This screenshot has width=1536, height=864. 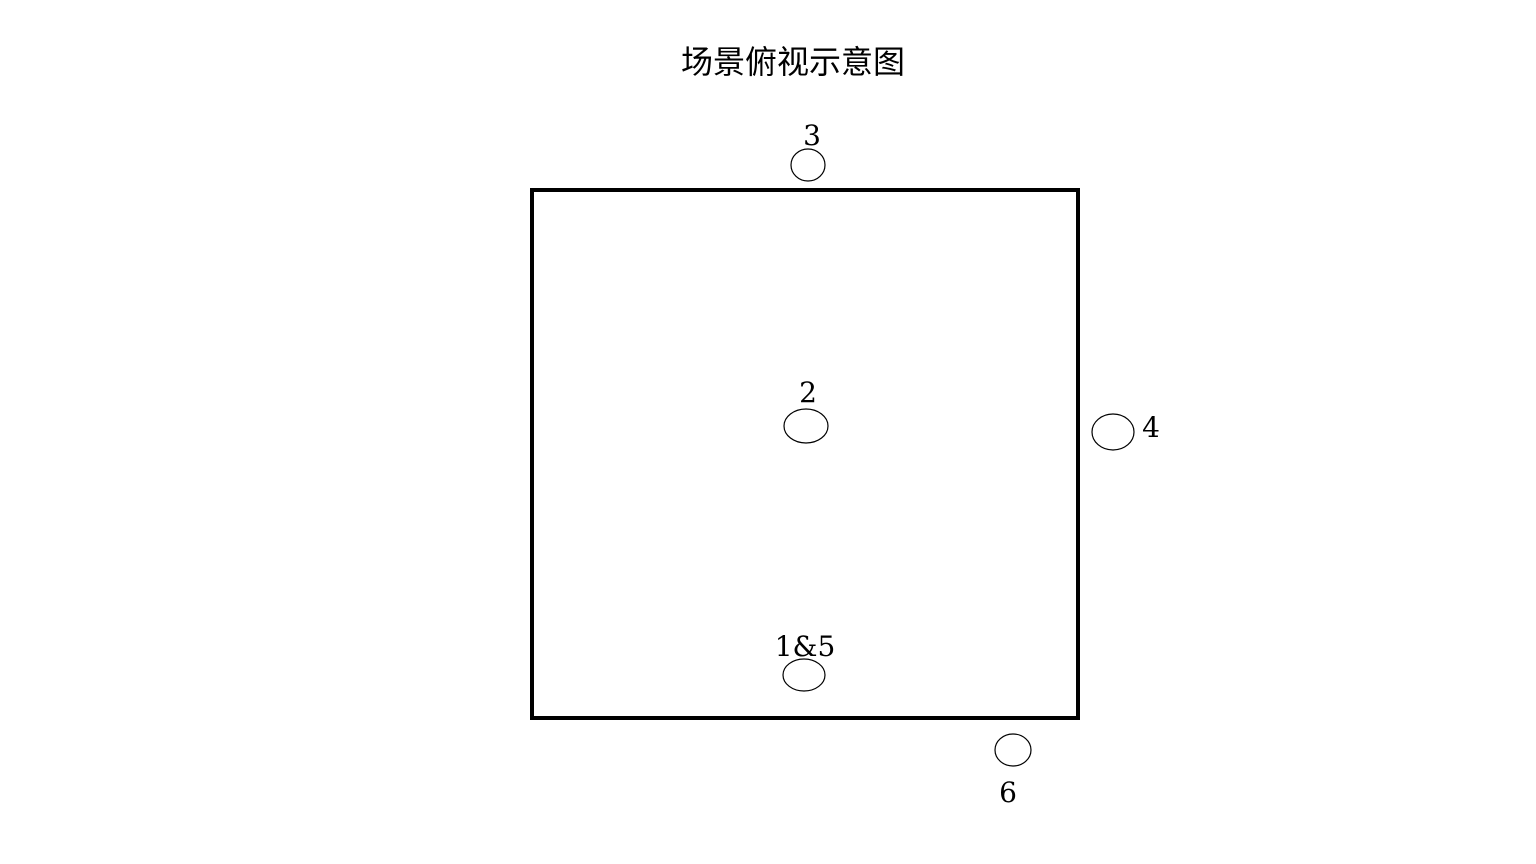 I want to click on marker-6: 6, so click(x=1013, y=771).